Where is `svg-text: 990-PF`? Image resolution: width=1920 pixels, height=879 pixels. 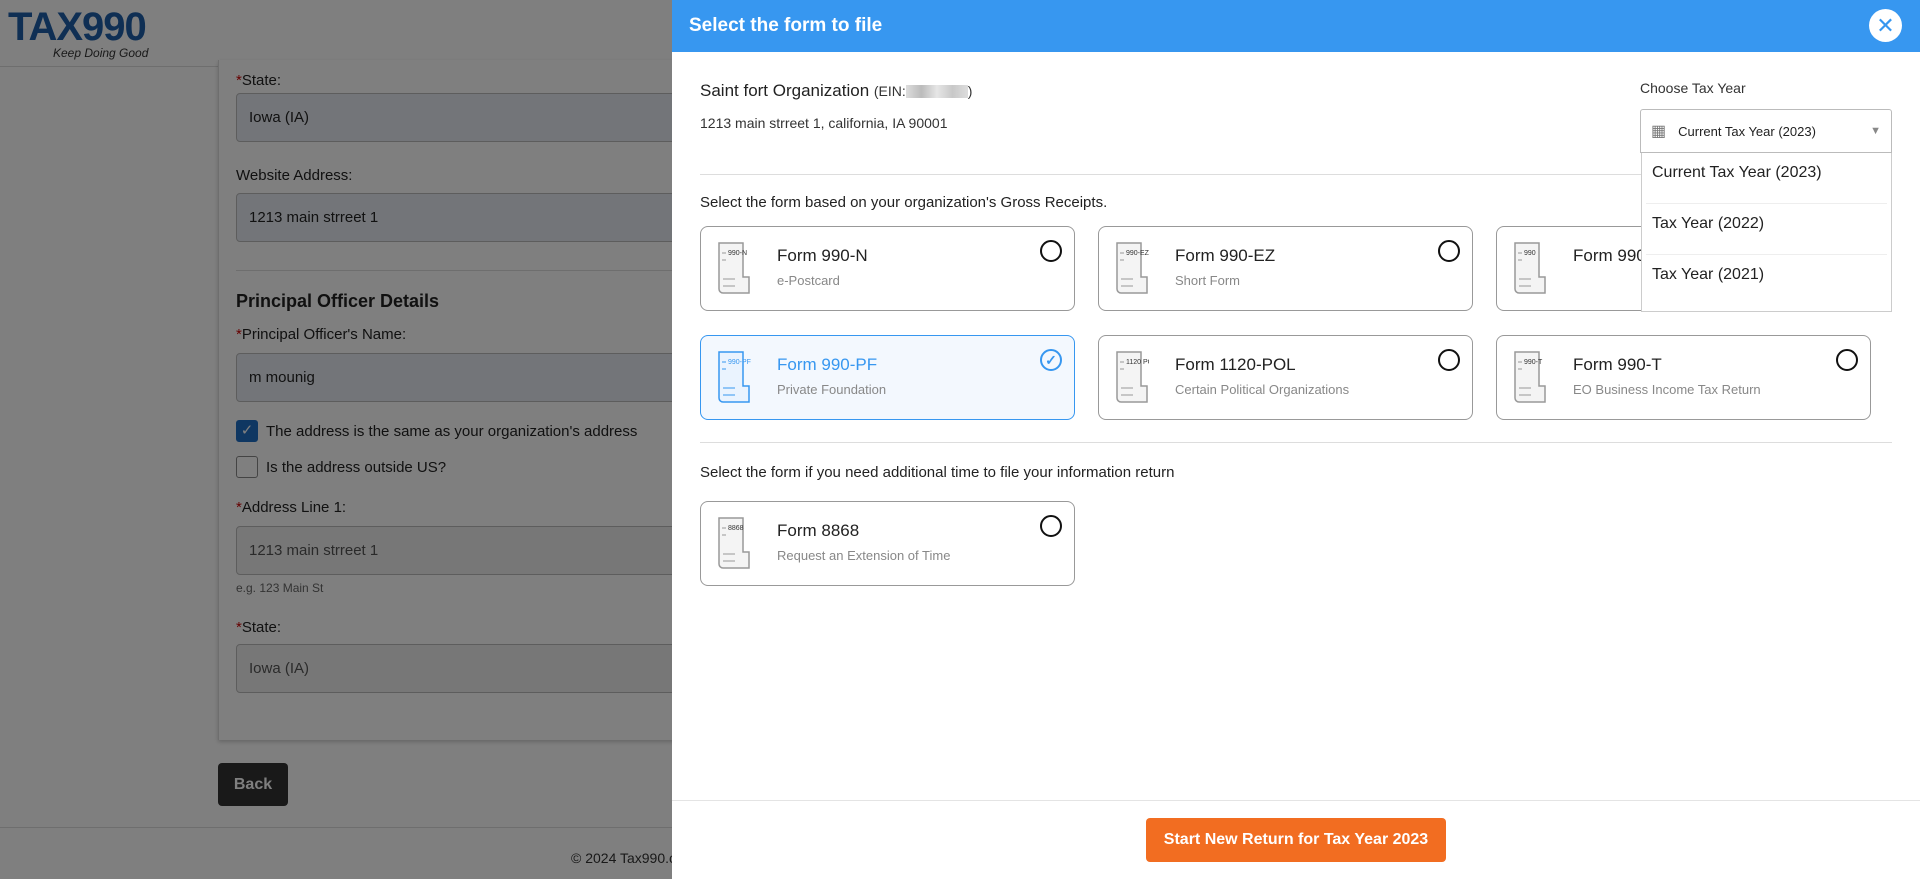 svg-text: 990-PF is located at coordinates (739, 362).